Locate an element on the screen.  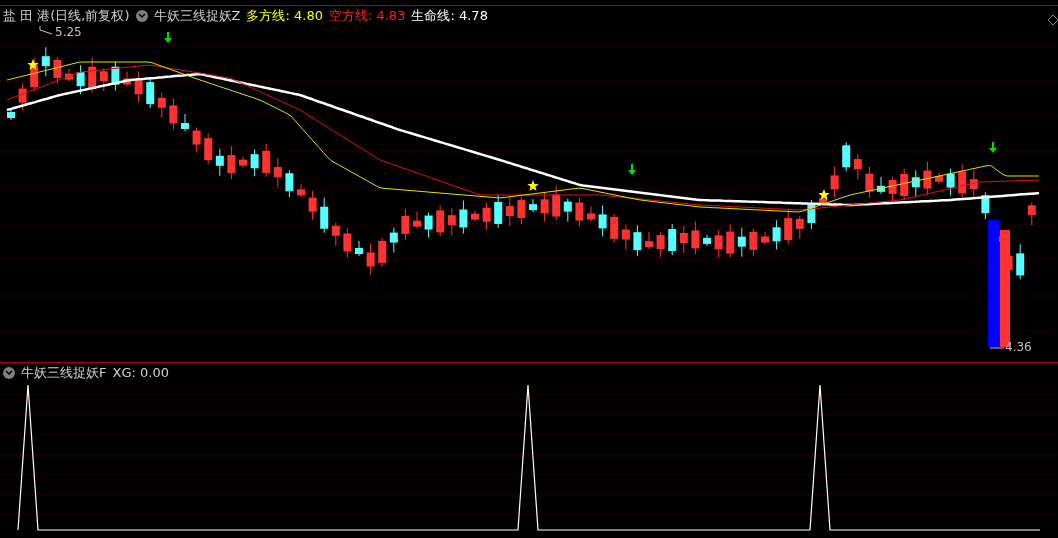
indicator-name: 牛妖三线捉妖Z is located at coordinates (197, 16).